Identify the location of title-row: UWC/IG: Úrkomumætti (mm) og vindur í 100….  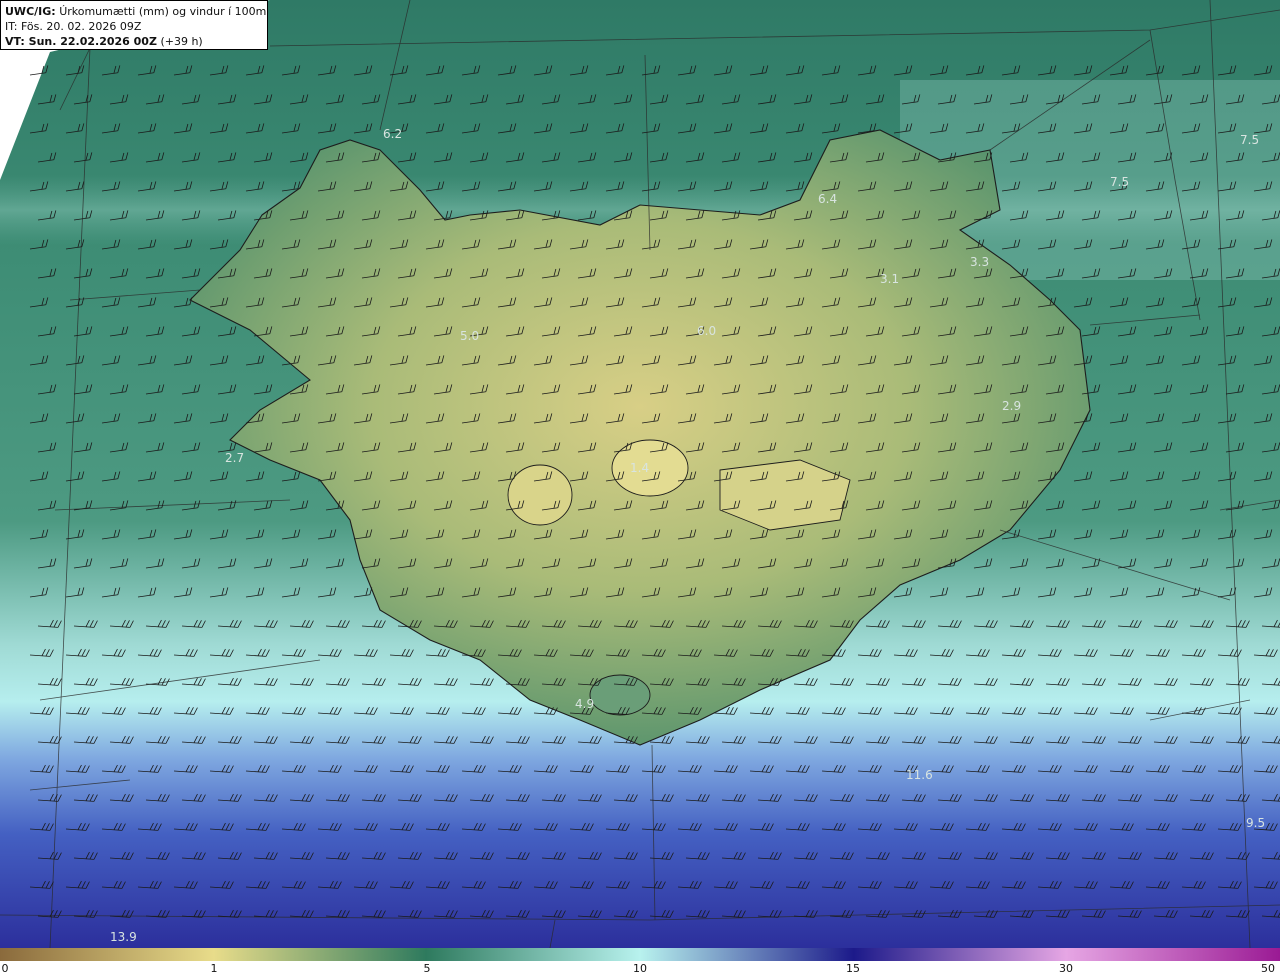
(136, 11).